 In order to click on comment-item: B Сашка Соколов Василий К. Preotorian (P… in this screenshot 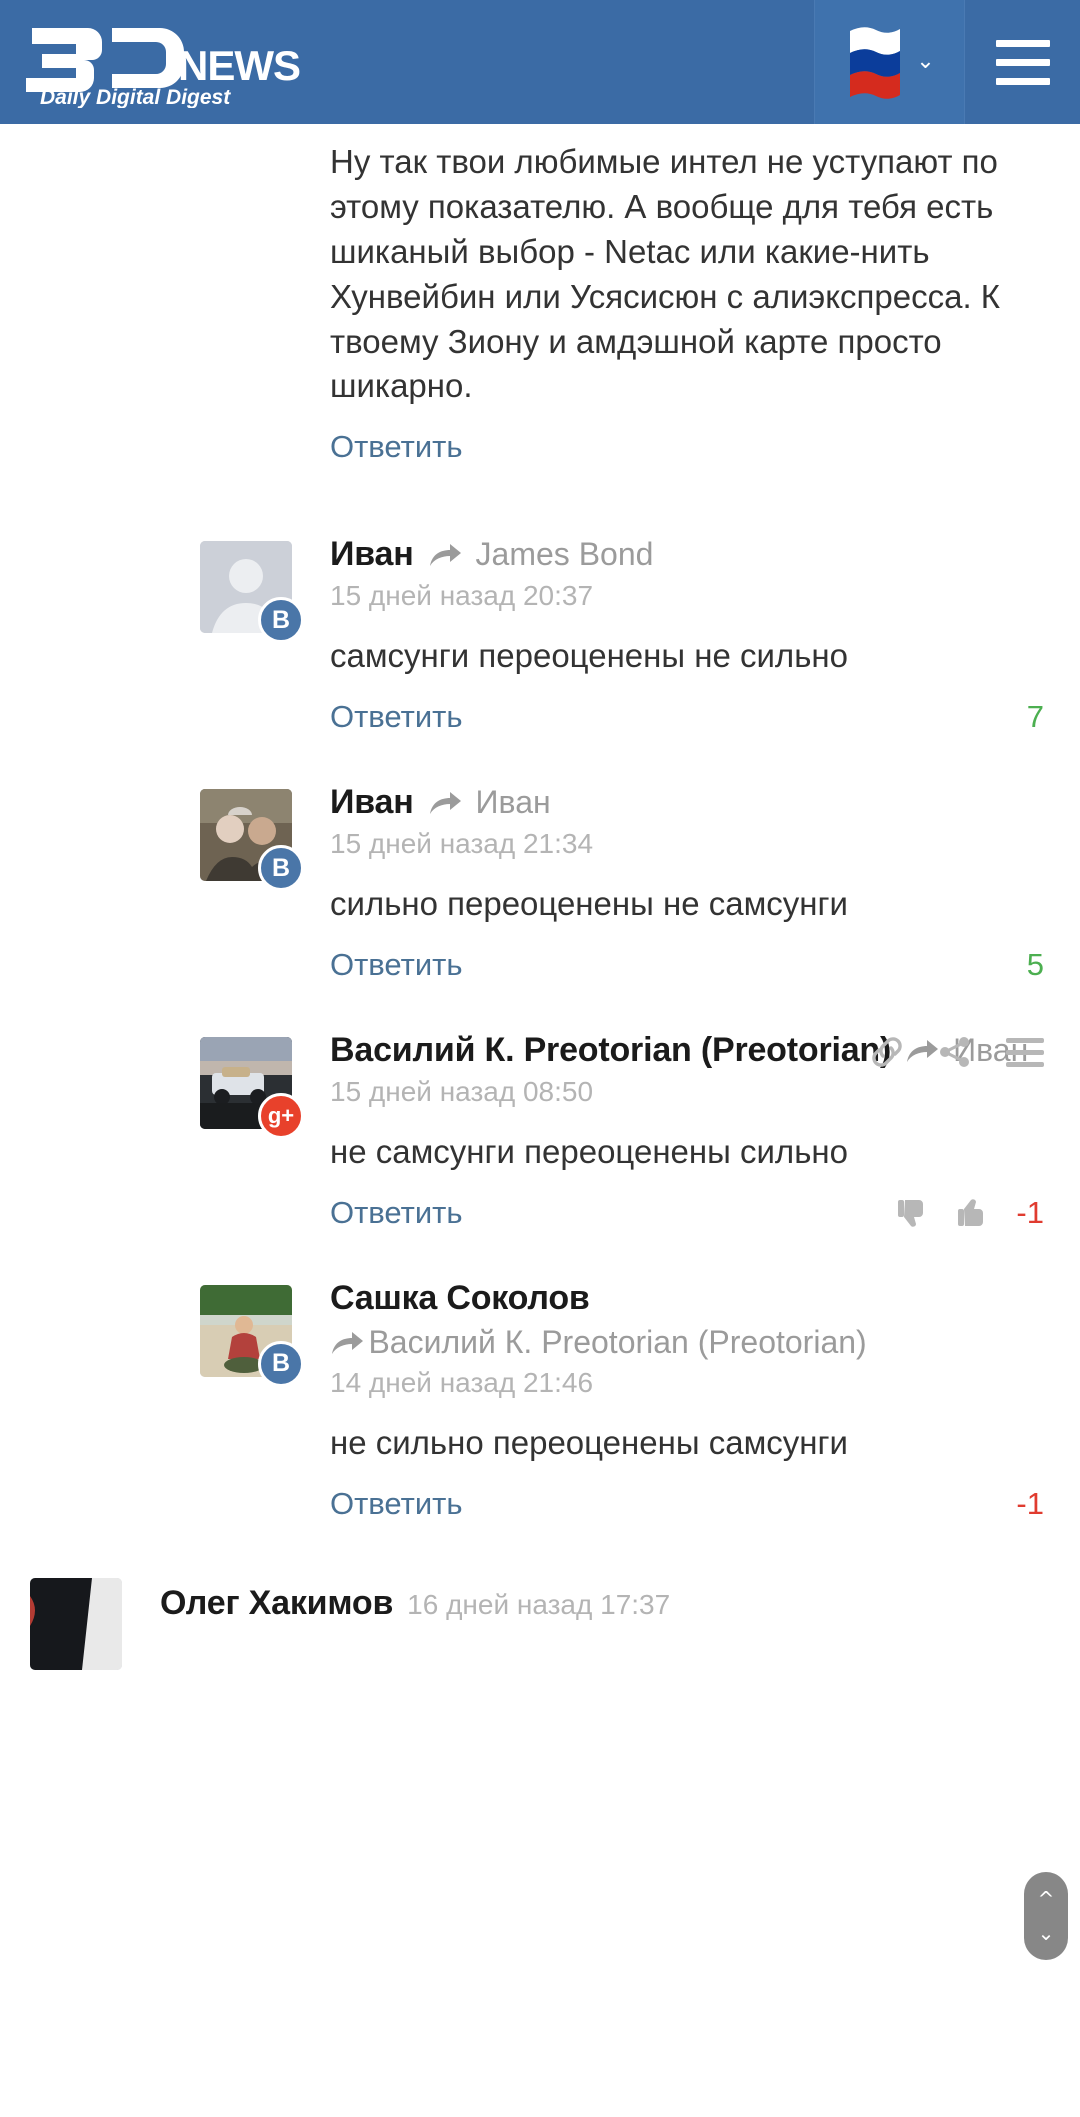, I will do `click(540, 1395)`.